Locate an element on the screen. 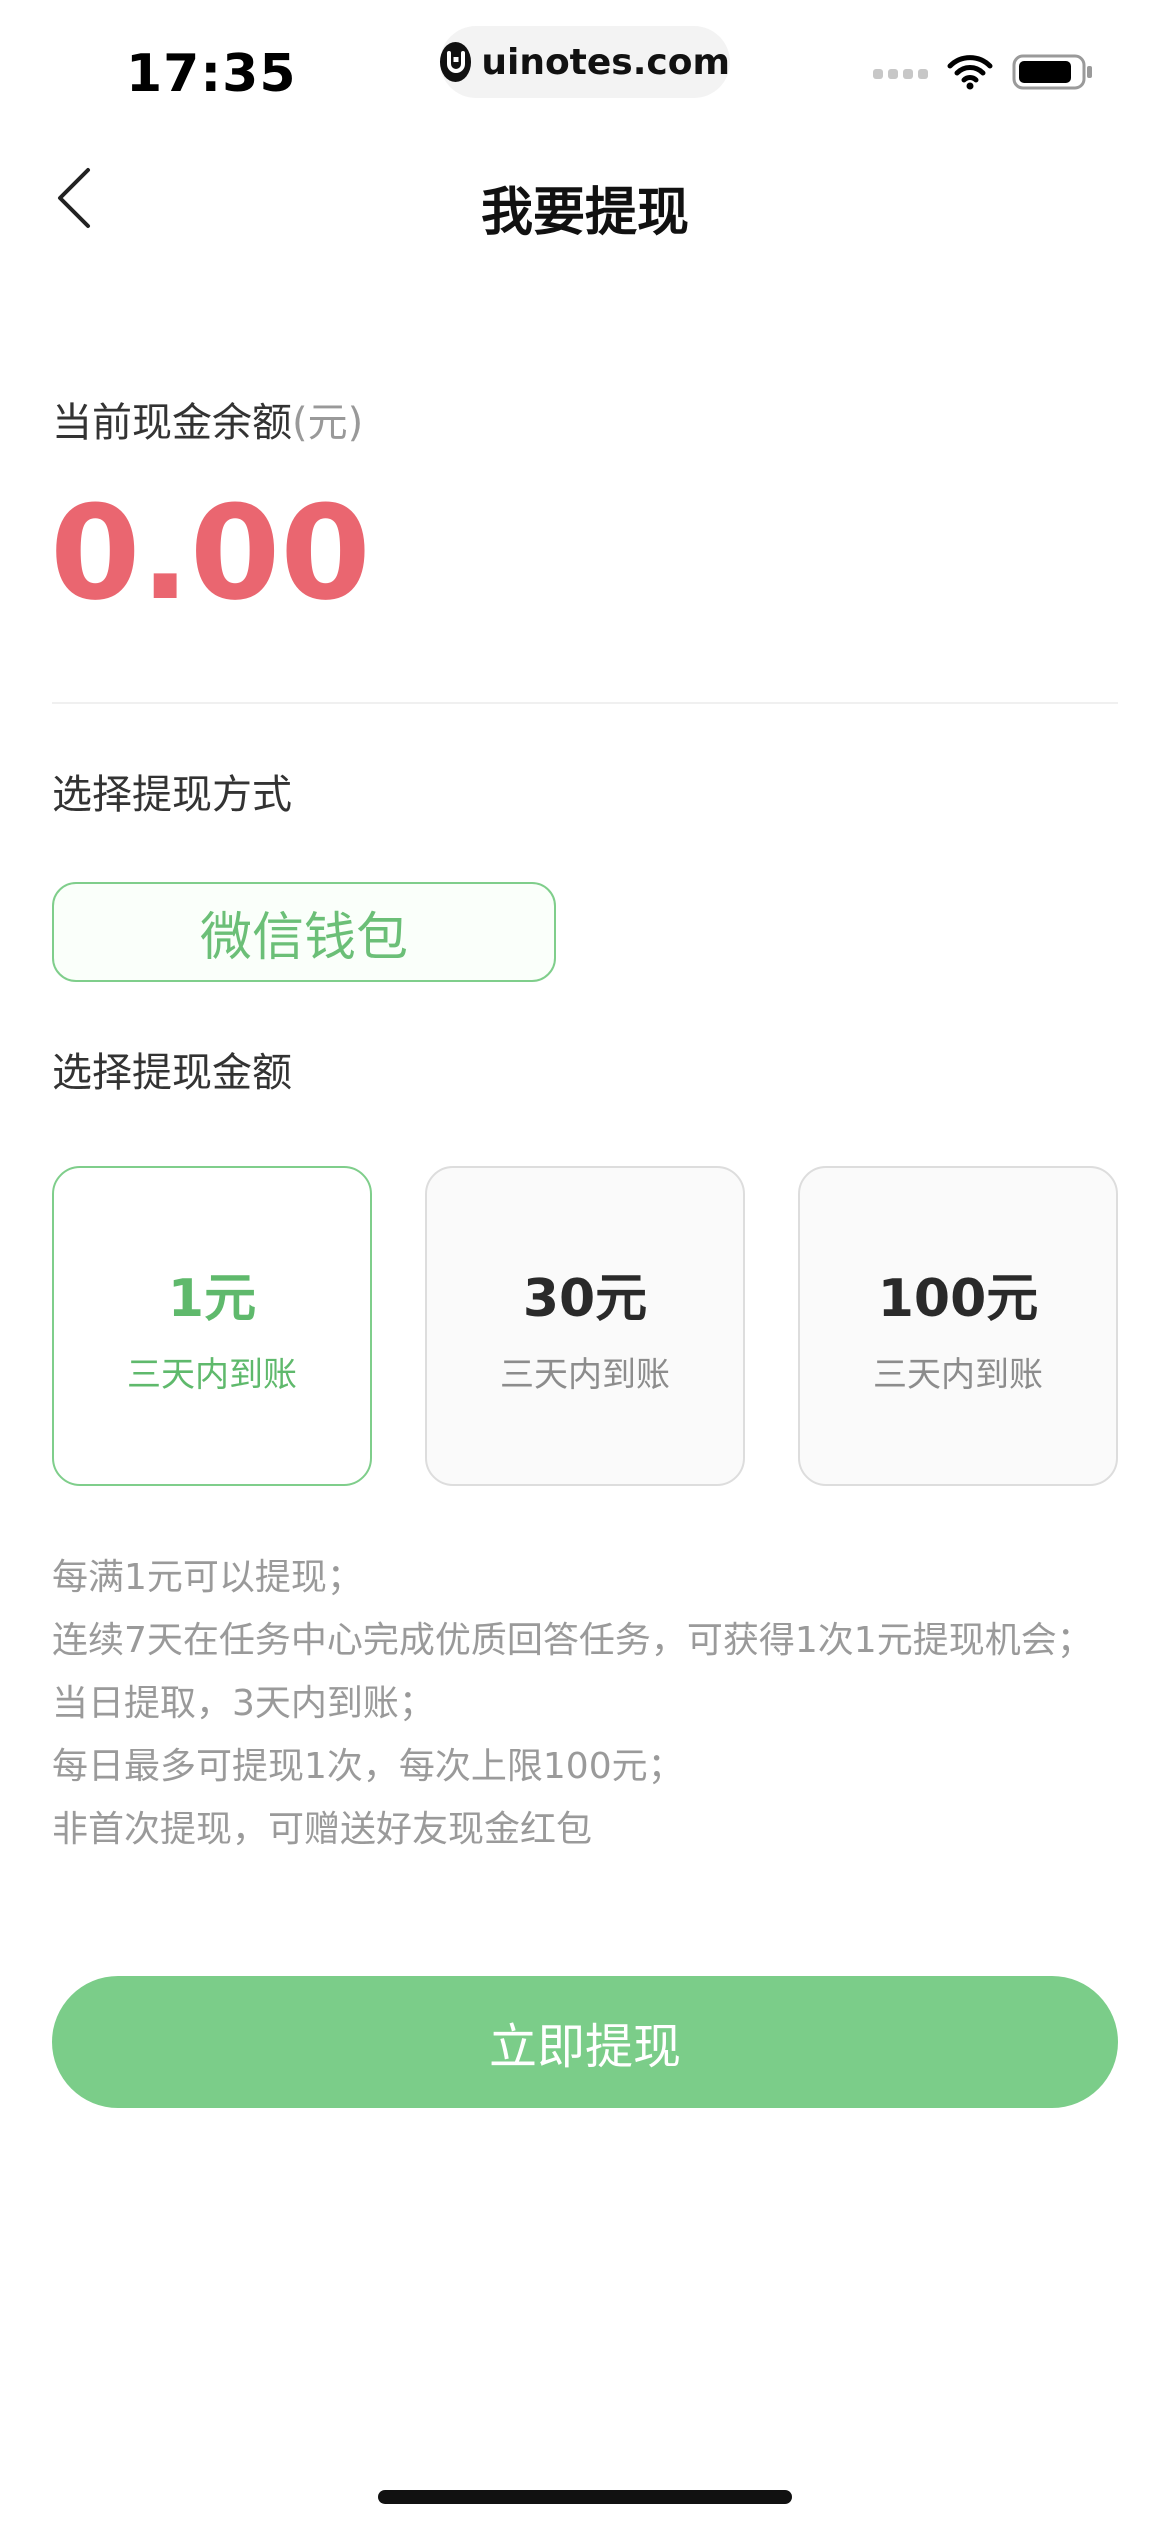 This screenshot has height=2532, width=1170. status-icons is located at coordinates (983, 74).